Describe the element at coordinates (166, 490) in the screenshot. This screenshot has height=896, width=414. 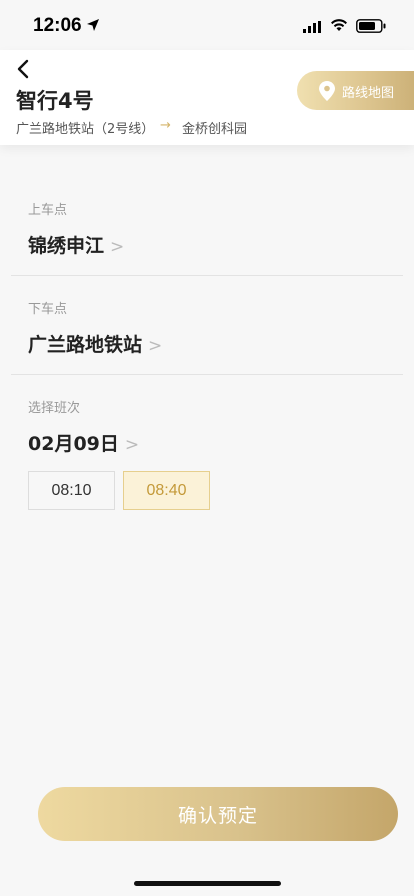
I see `time-option-0840-selected: 08:40` at that location.